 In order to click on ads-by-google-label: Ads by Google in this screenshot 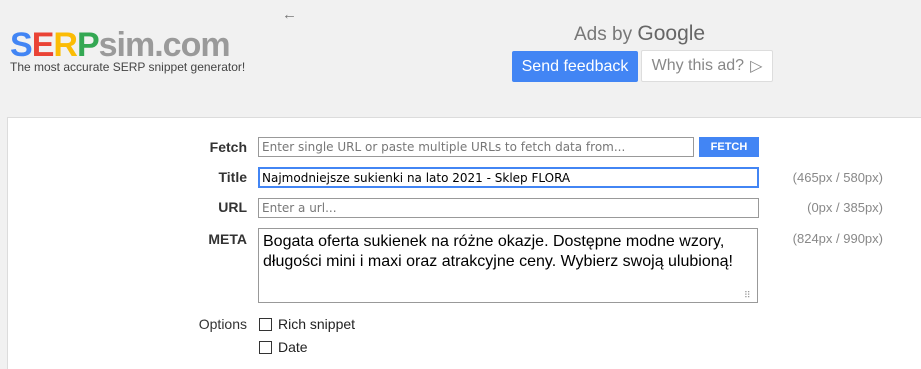, I will do `click(639, 34)`.